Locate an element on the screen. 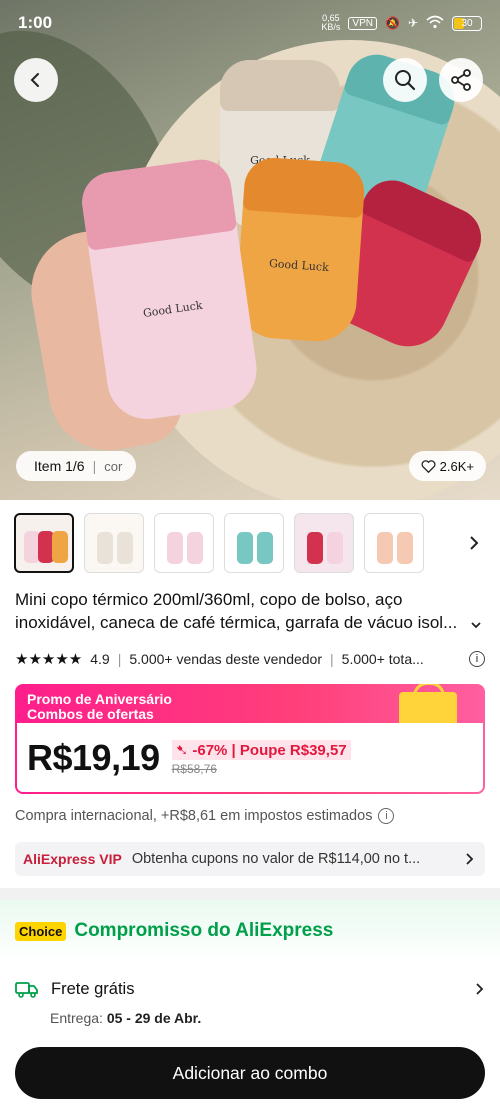 Image resolution: width=500 pixels, height=1111 pixels. promo-header: Promo de Aniversário Combos de ofertas is located at coordinates (99, 707).